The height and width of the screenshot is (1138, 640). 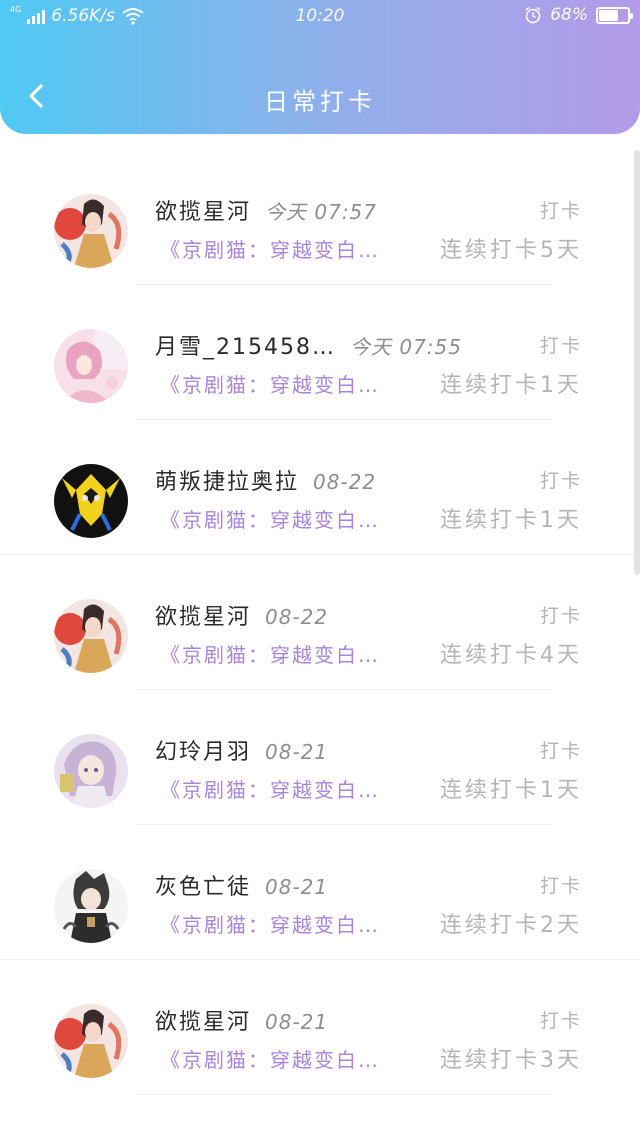 What do you see at coordinates (203, 885) in the screenshot?
I see `user-name: 灰色亡徒` at bounding box center [203, 885].